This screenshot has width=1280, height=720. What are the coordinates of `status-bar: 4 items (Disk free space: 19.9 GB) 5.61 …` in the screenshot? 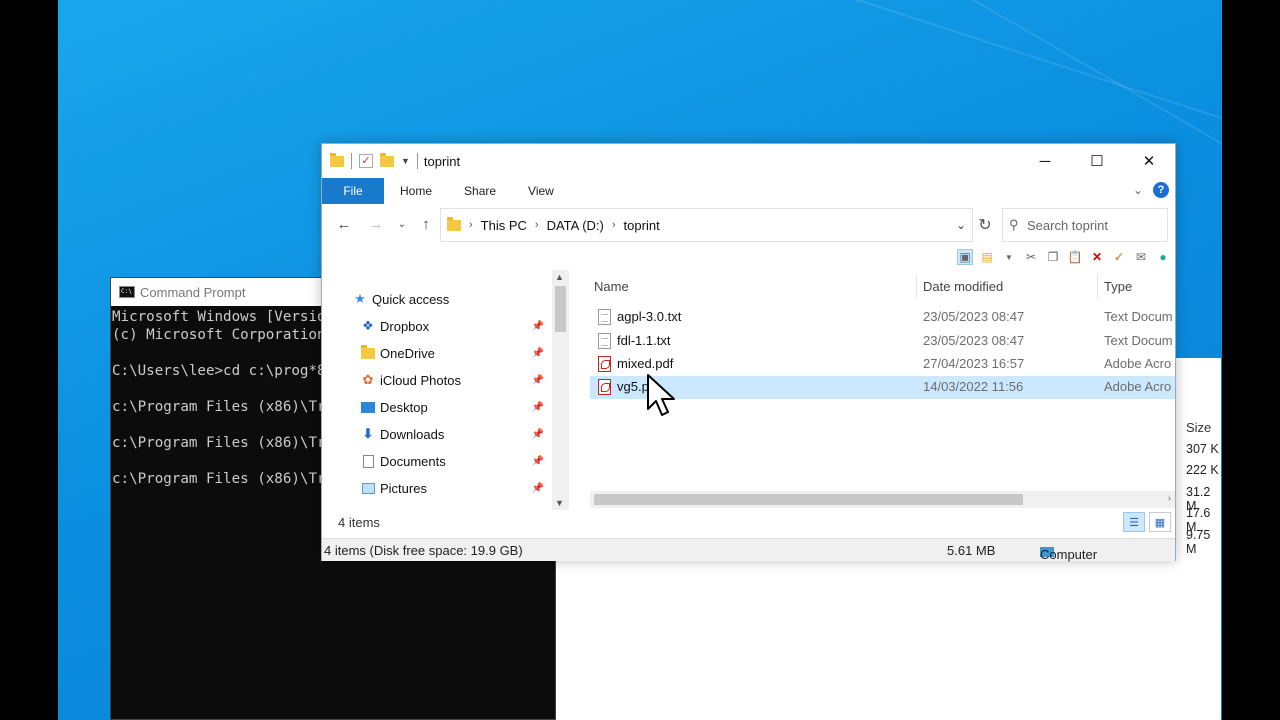 It's located at (748, 550).